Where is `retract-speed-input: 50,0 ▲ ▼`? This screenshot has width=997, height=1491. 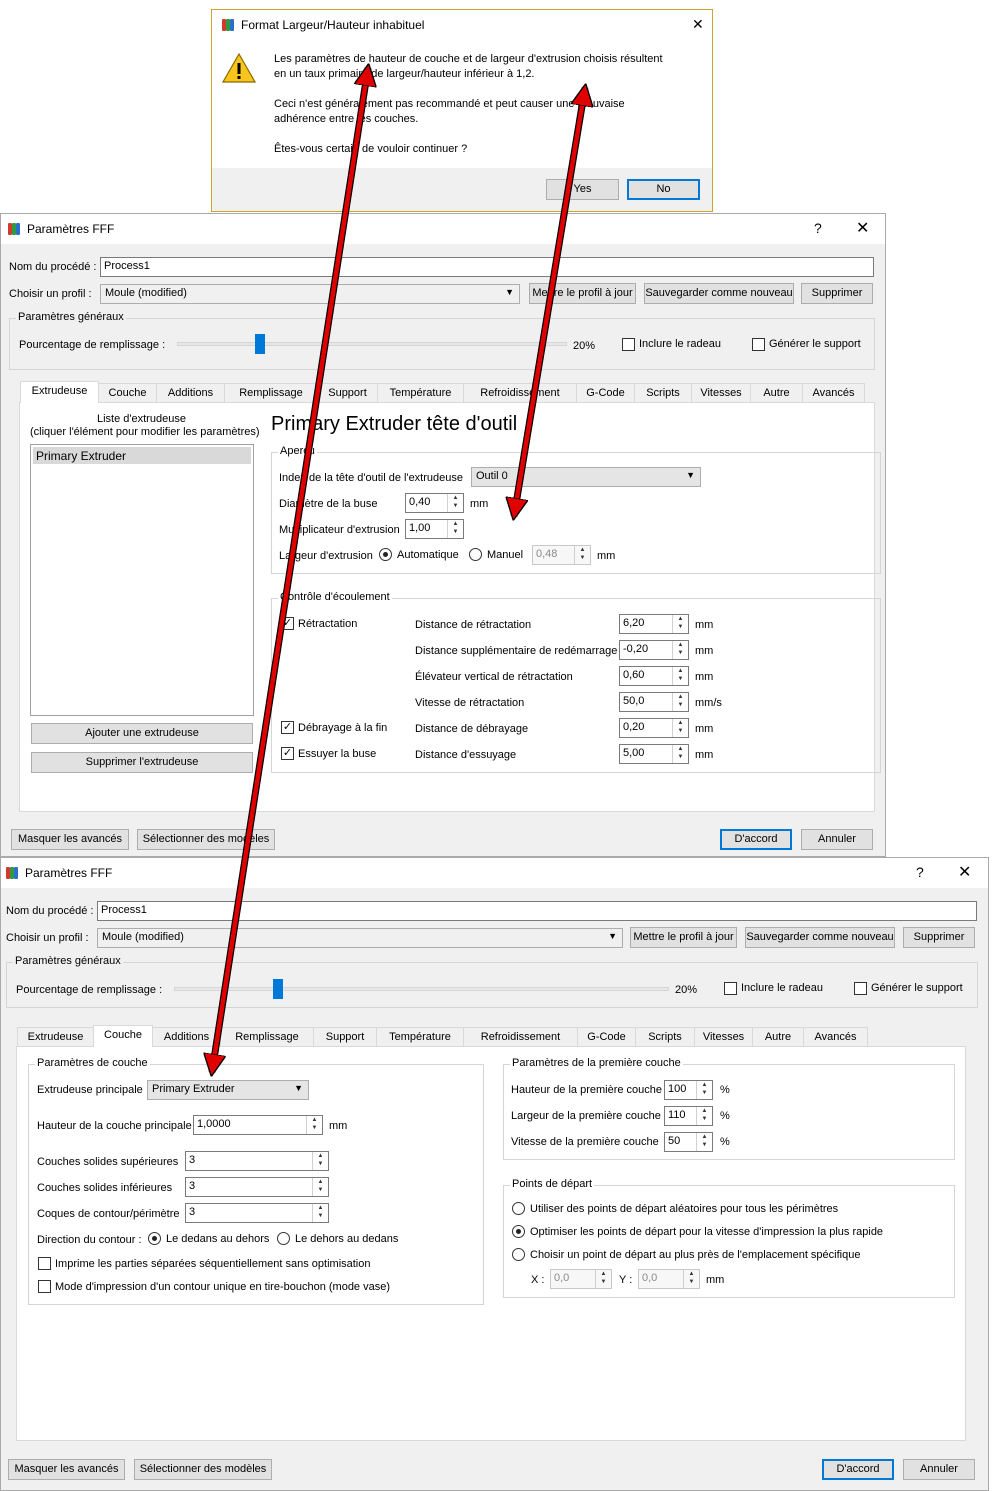 retract-speed-input: 50,0 ▲ ▼ is located at coordinates (654, 702).